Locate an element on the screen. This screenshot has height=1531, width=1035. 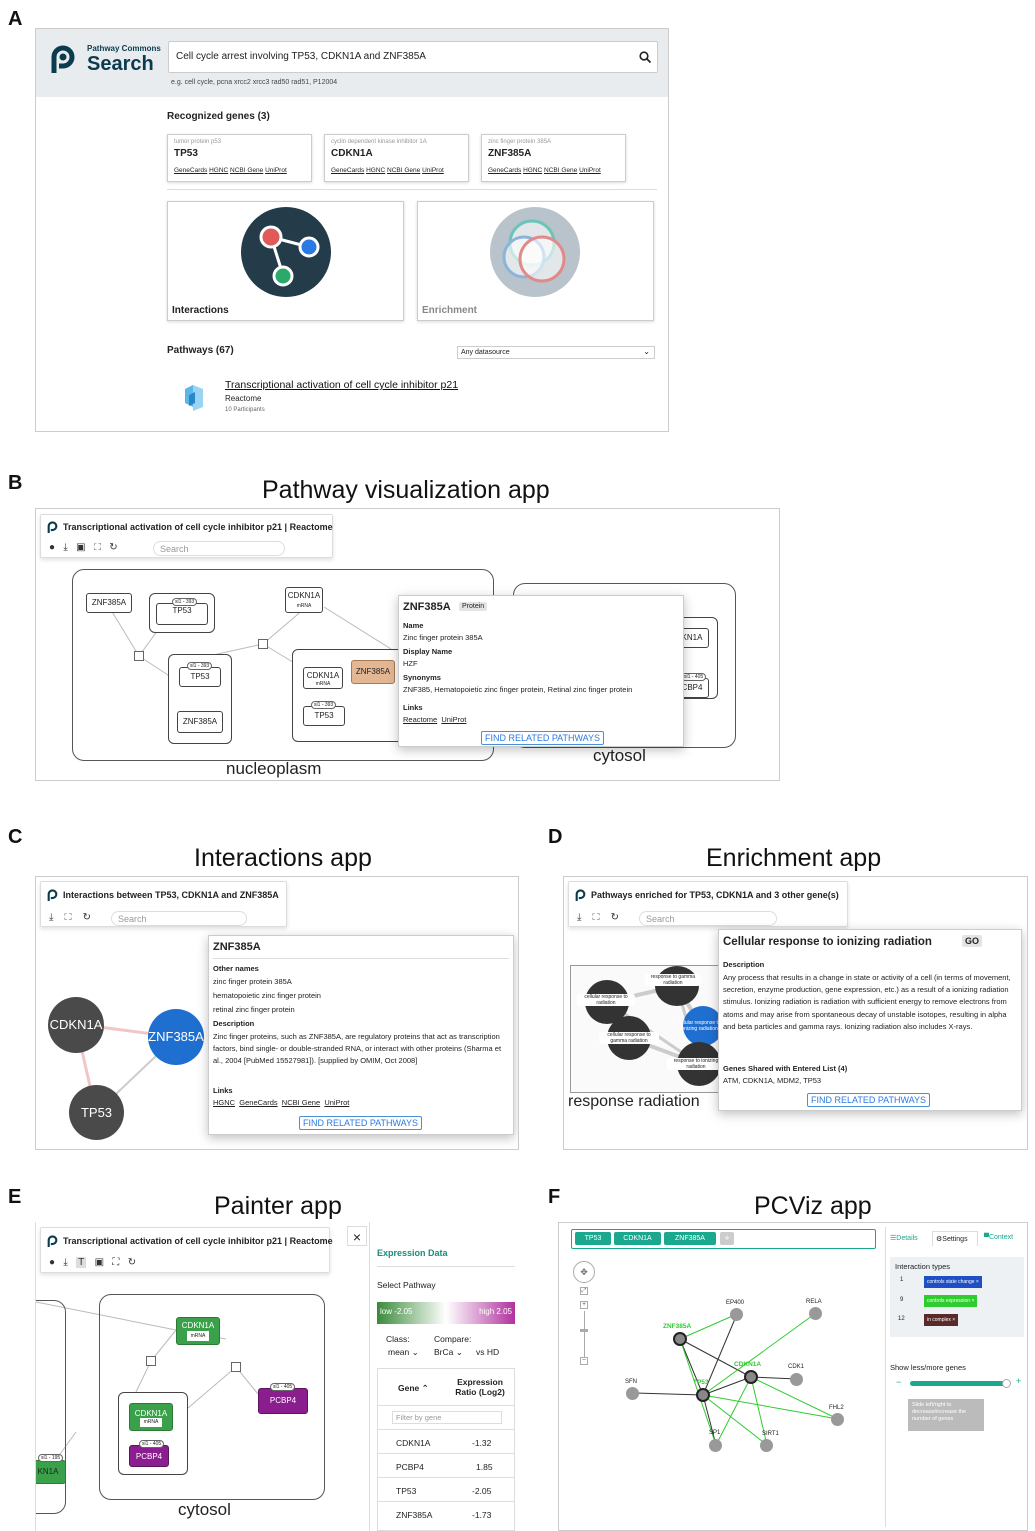
close-icon: × is located at coordinates (357, 1236).